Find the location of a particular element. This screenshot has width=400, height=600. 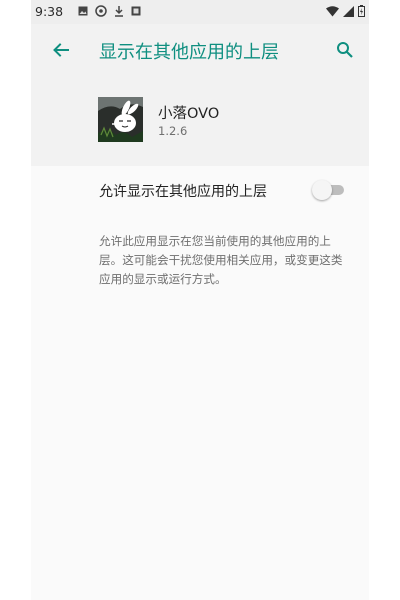

status-system-icons is located at coordinates (345, 11).